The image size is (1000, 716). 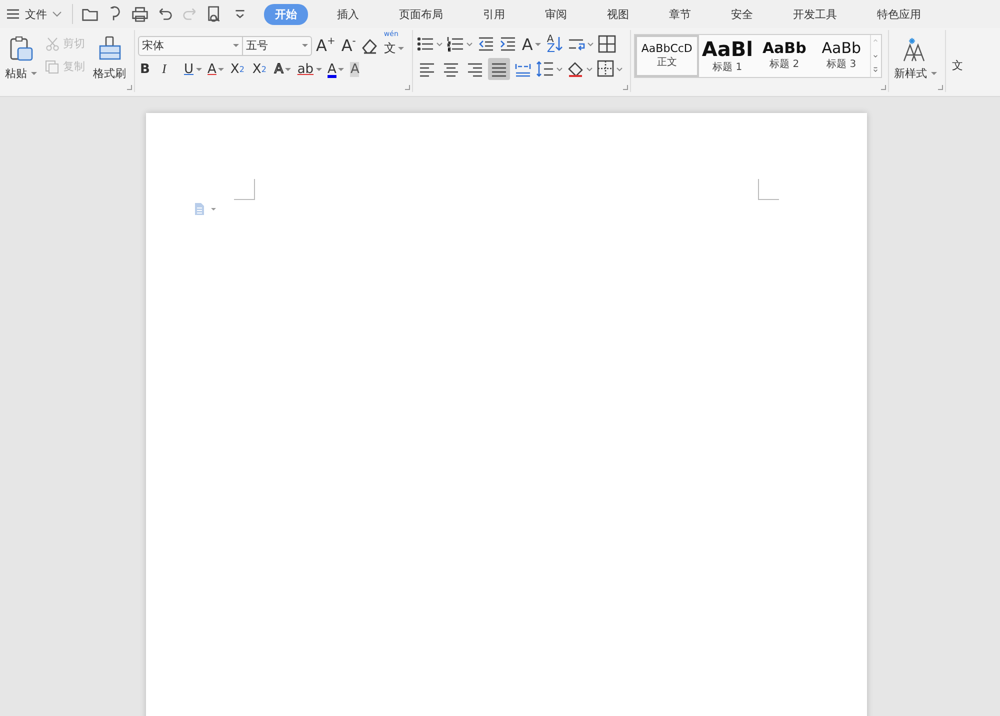 I want to click on style-option: AaBbCcD 正文, so click(x=666, y=56).